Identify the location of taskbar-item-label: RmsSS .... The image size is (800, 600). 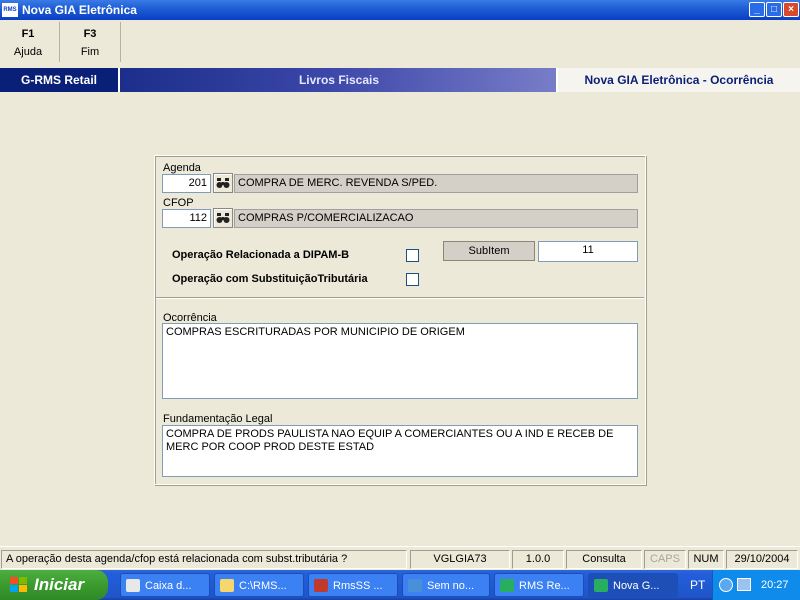
(358, 586).